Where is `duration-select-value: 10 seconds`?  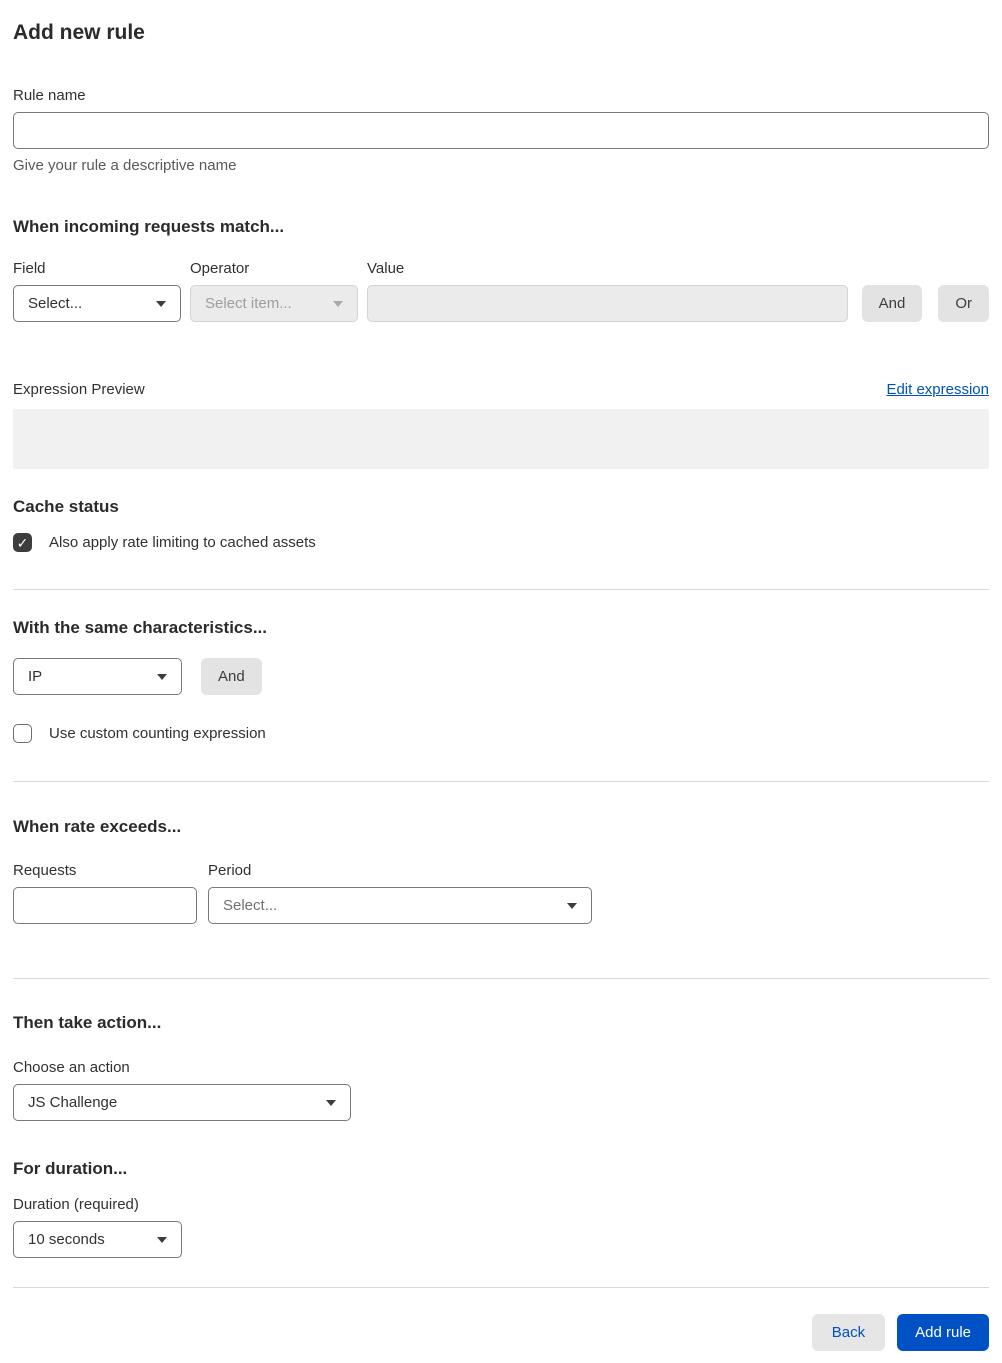 duration-select-value: 10 seconds is located at coordinates (66, 1239).